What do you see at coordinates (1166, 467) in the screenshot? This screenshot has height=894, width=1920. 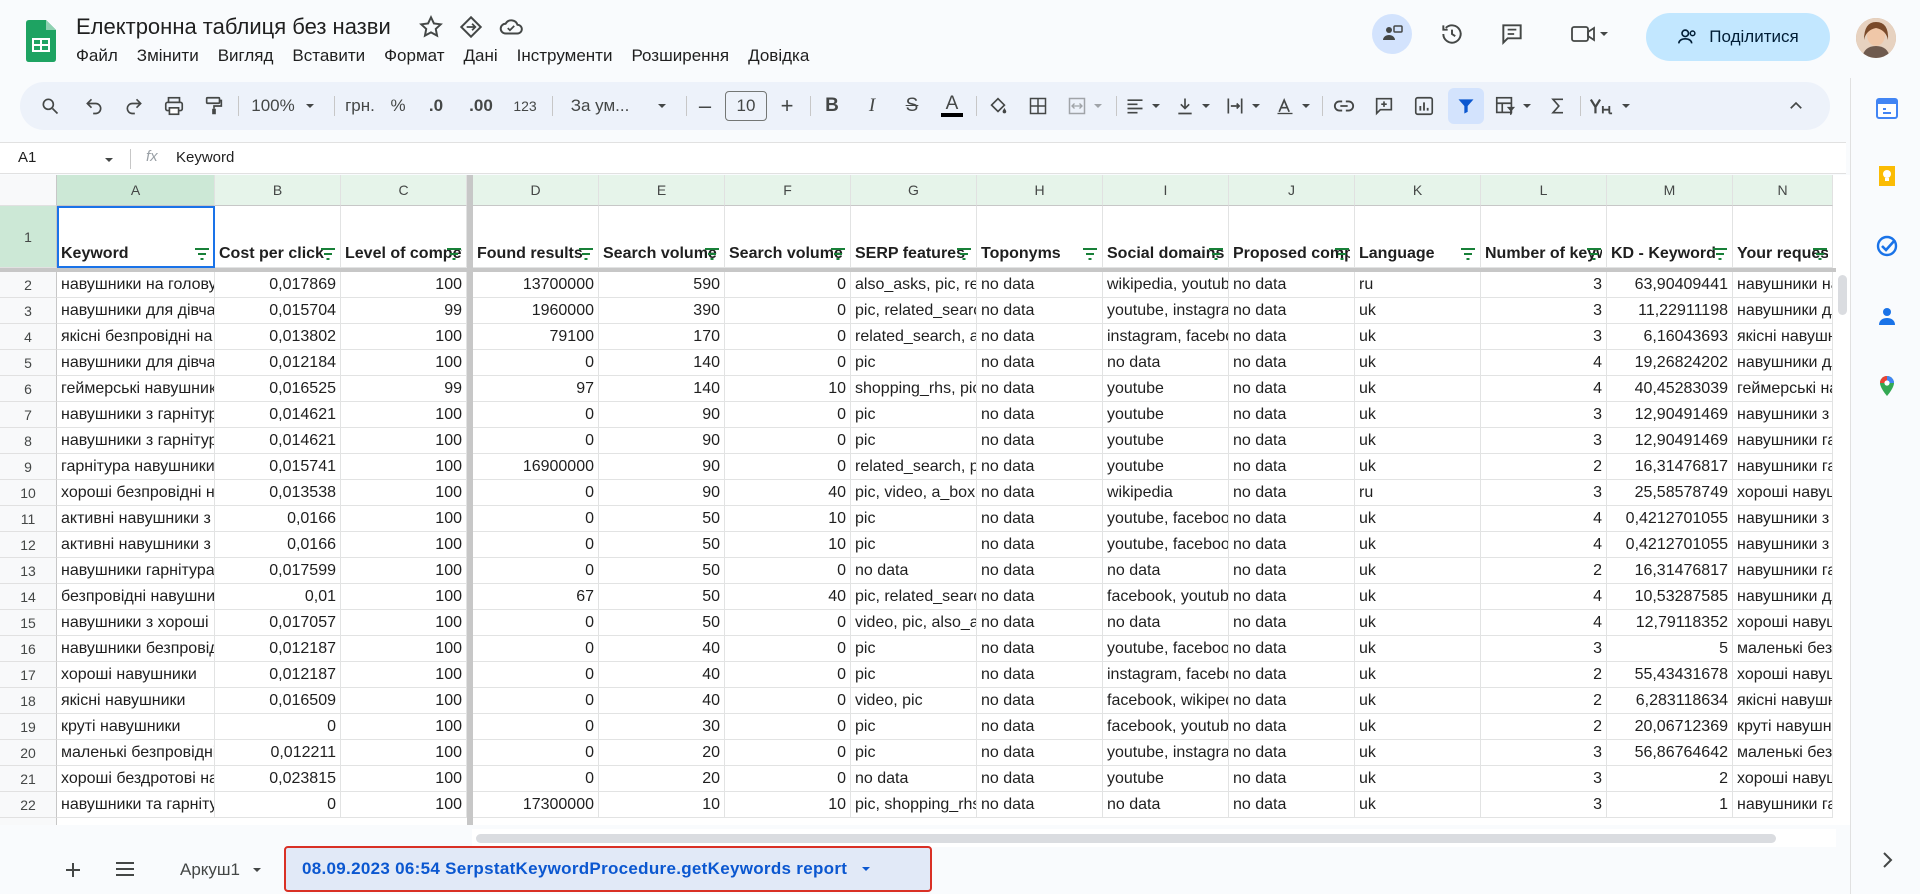 I see `table-cell: youtube` at bounding box center [1166, 467].